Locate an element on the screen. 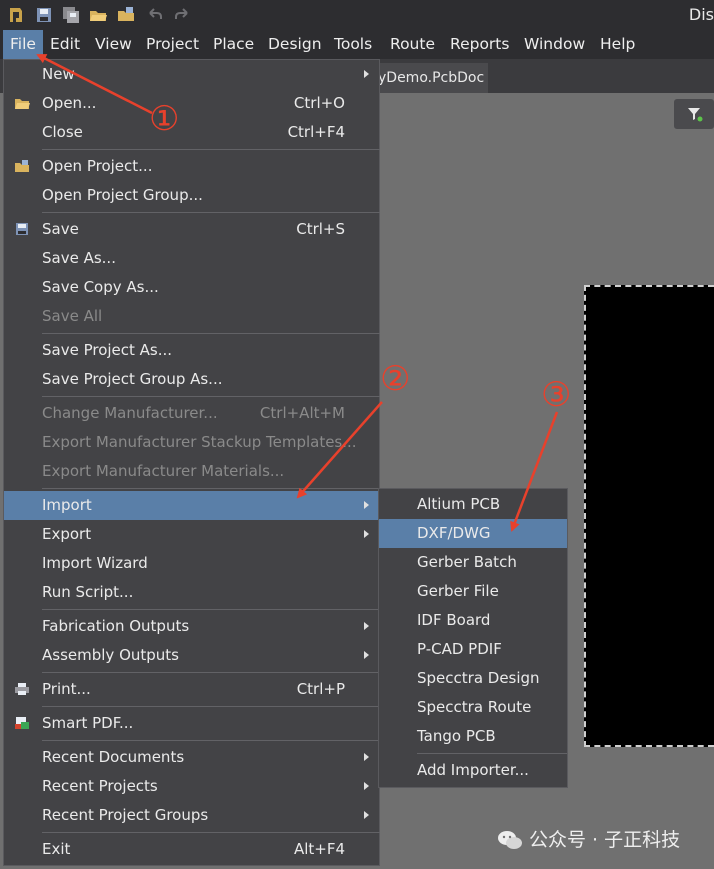 Image resolution: width=714 pixels, height=869 pixels. file-fabrication-outputs: Fabrication Outputs is located at coordinates (191, 626).